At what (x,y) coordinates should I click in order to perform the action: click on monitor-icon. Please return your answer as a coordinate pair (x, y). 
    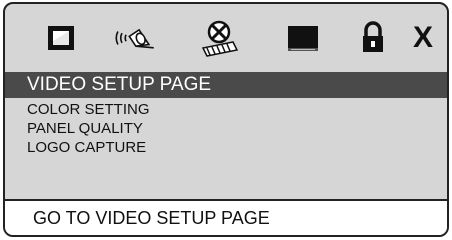
    Looking at the image, I should click on (303, 38).